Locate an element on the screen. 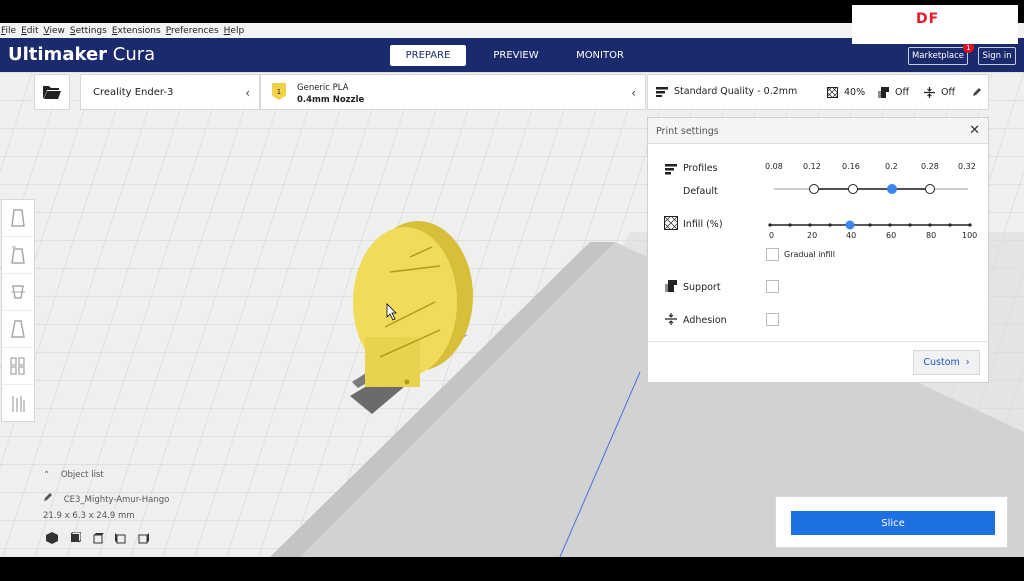 Image resolution: width=1024 pixels, height=581 pixels. infill-tick-label: 40 is located at coordinates (851, 235).